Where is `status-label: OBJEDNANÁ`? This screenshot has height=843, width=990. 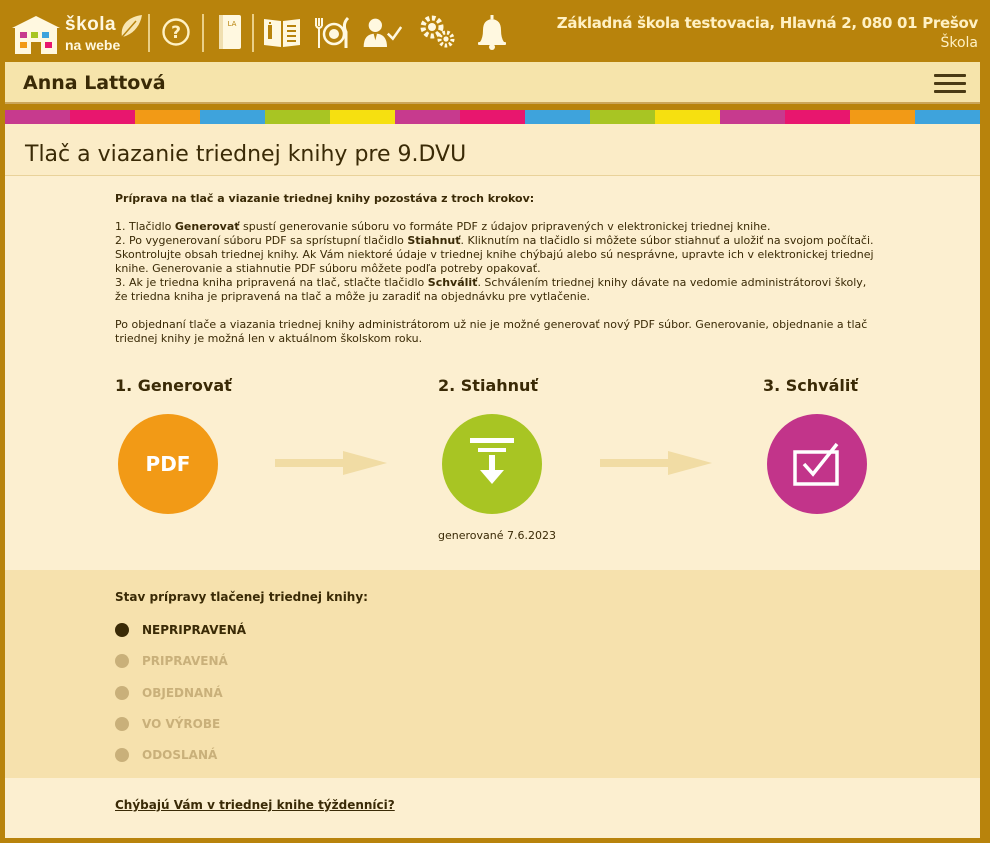
status-label: OBJEDNANÁ is located at coordinates (182, 692).